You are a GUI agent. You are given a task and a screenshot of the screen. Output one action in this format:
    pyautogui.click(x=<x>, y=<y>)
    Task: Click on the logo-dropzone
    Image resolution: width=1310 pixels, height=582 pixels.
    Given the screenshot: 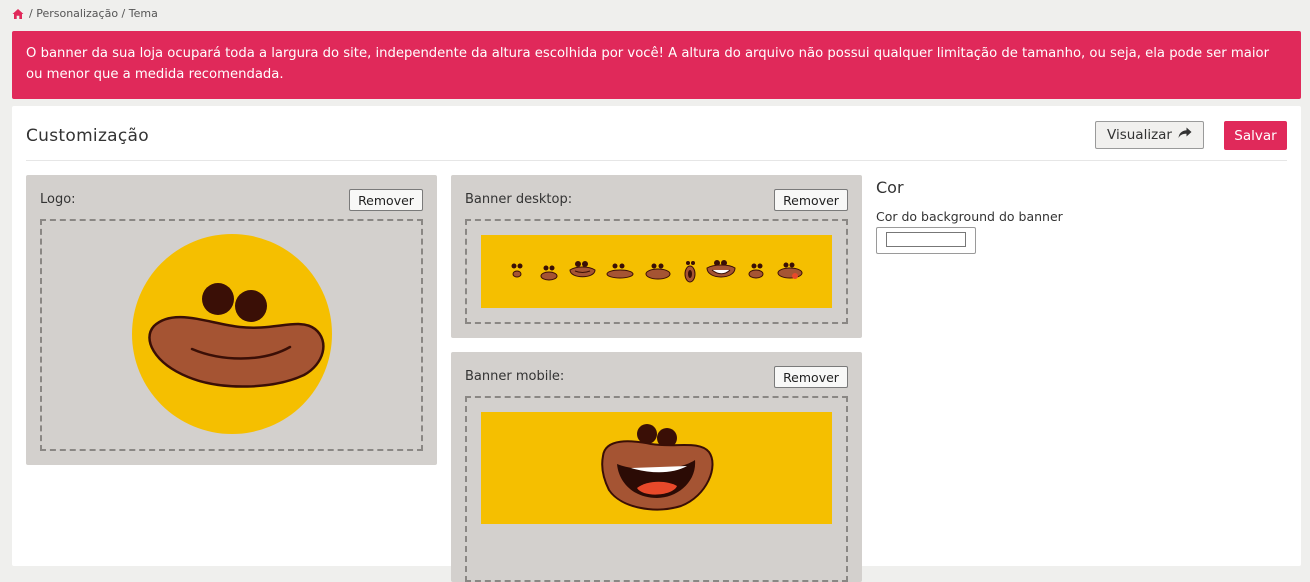 What is the action you would take?
    pyautogui.click(x=231, y=335)
    